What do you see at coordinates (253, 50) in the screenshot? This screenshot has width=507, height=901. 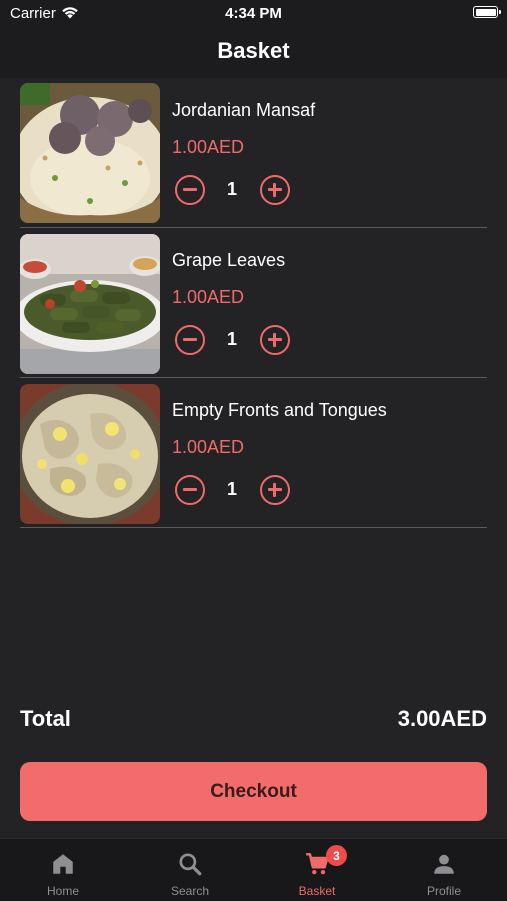 I see `page-title: Basket` at bounding box center [253, 50].